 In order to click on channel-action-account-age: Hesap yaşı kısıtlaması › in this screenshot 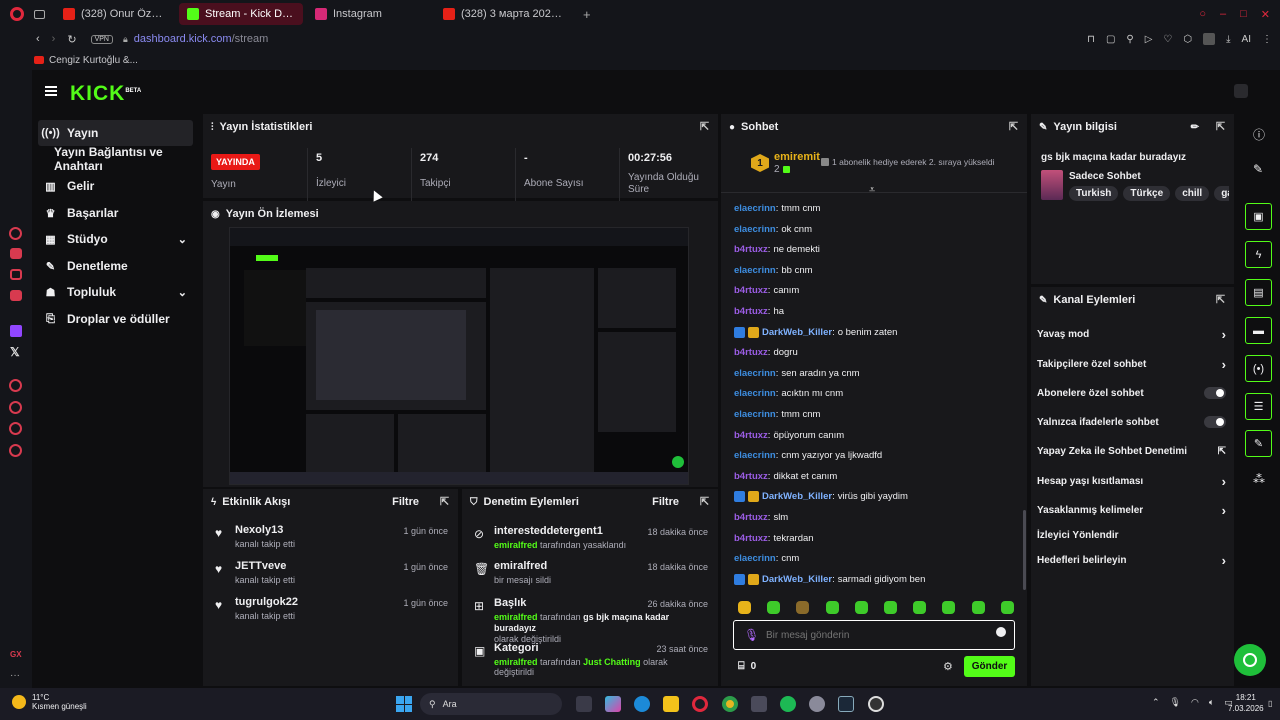, I will do `click(1131, 481)`.